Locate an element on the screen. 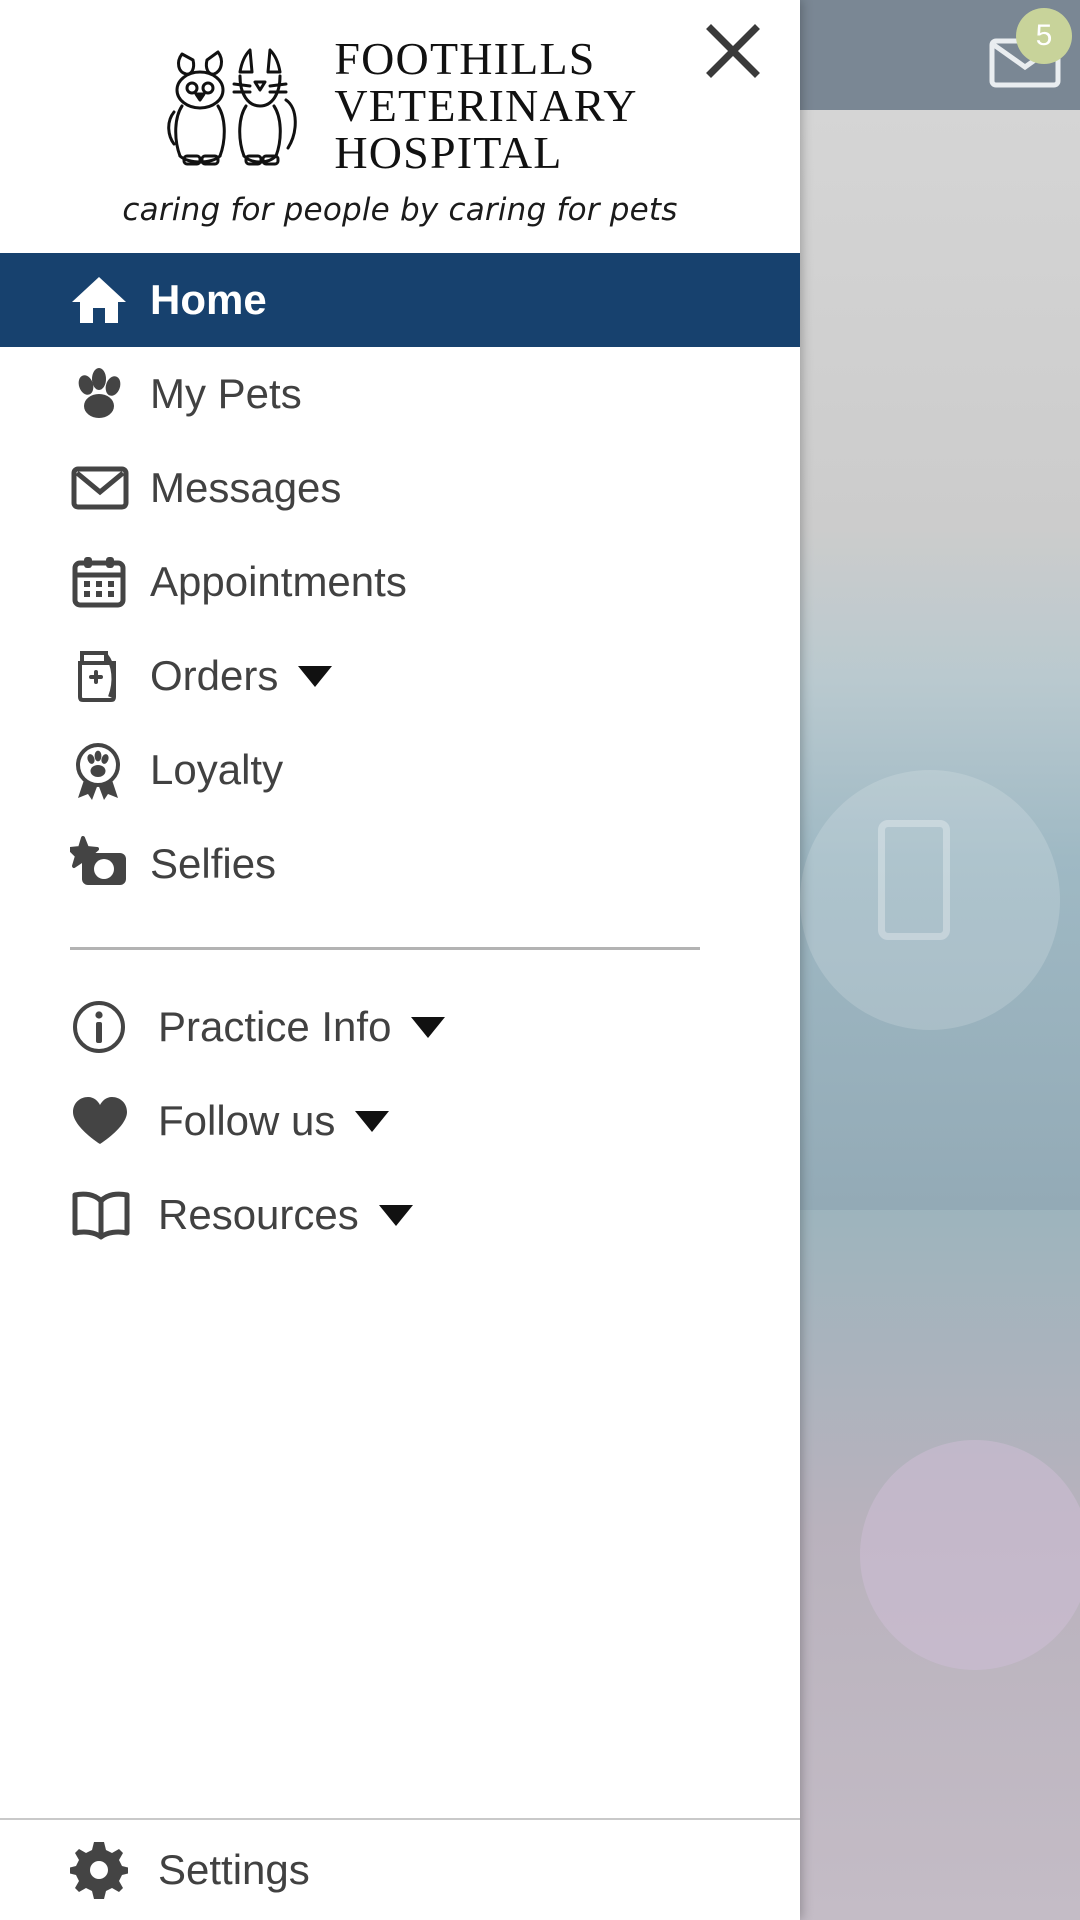 This screenshot has width=1080, height=1920. logo-line-2: VETERINARY is located at coordinates (486, 106).